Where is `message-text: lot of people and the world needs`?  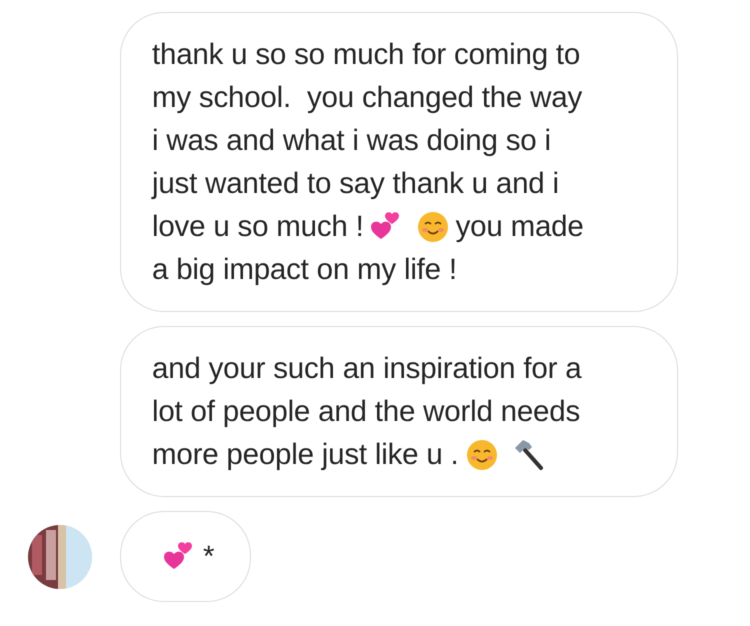
message-text: lot of people and the world needs is located at coordinates (366, 412).